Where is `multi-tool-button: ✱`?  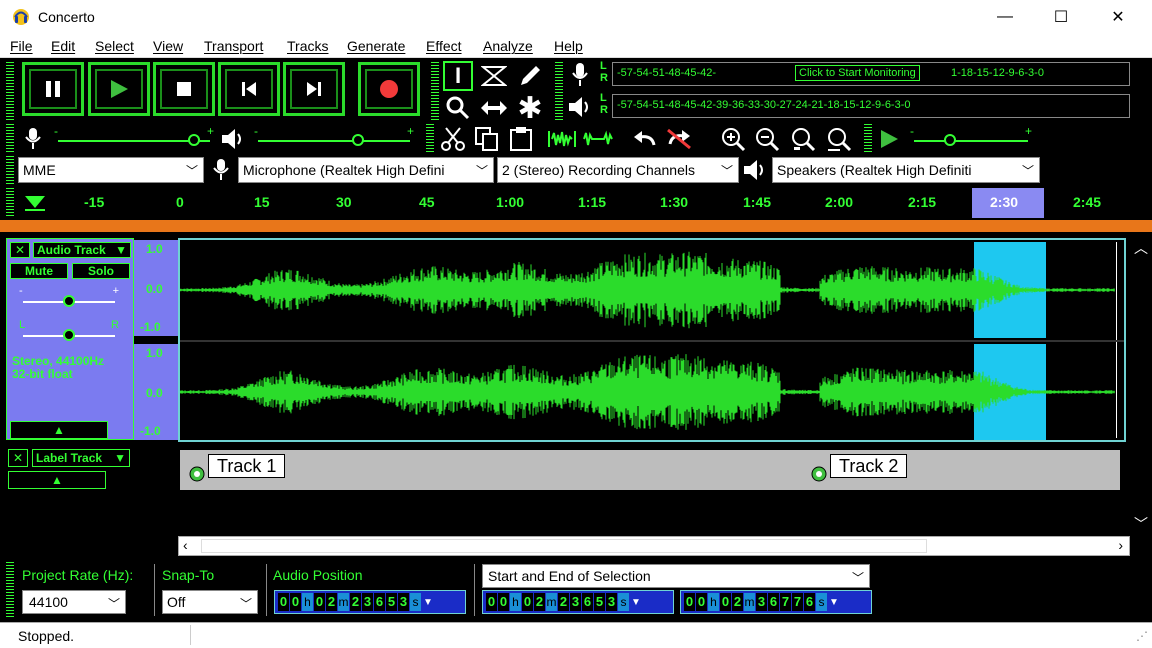
multi-tool-button: ✱ is located at coordinates (530, 108).